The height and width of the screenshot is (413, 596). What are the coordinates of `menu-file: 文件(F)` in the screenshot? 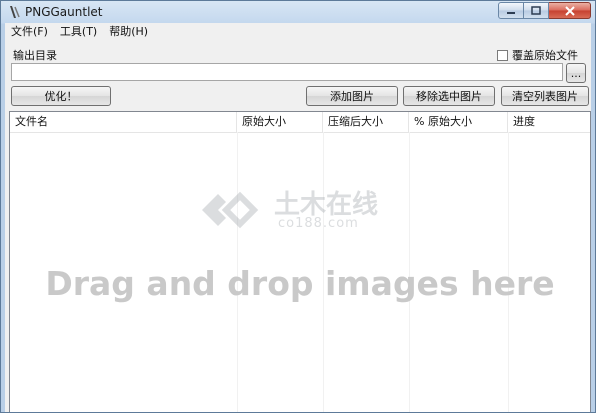 It's located at (29, 32).